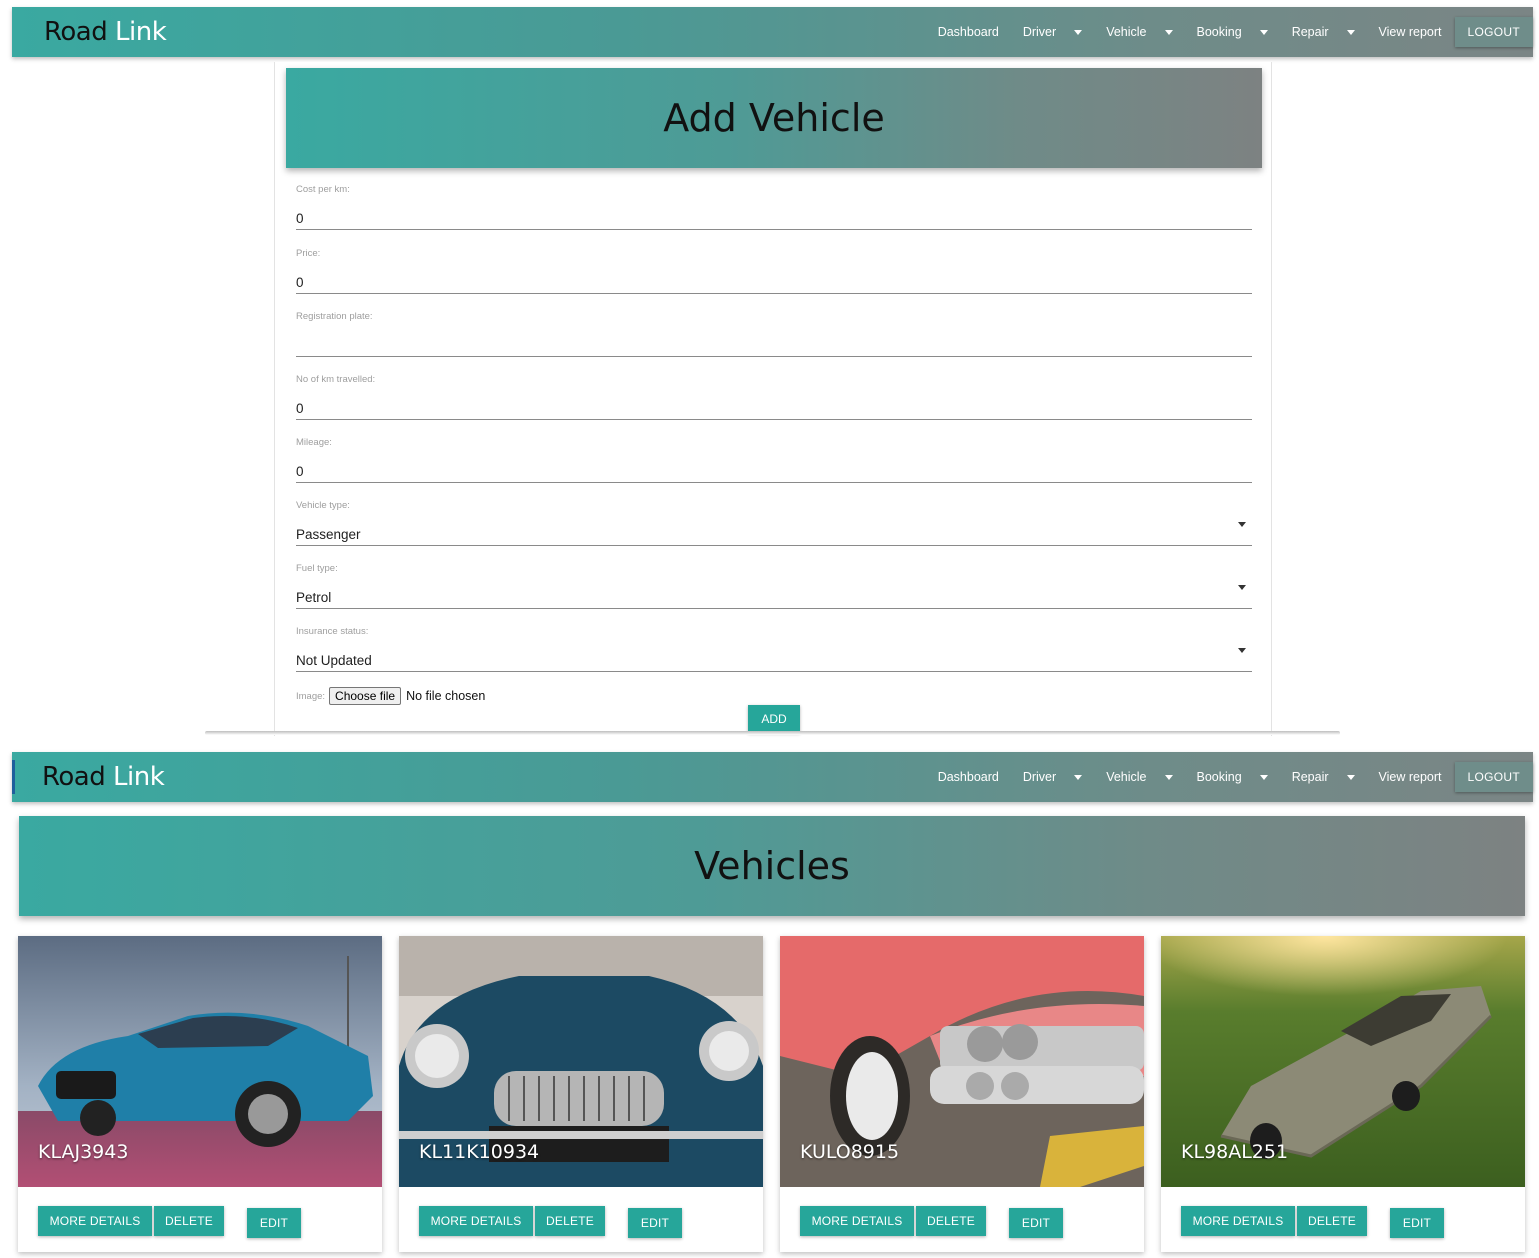 This screenshot has height=1258, width=1539. I want to click on cost-per-km-input: 0, so click(774, 220).